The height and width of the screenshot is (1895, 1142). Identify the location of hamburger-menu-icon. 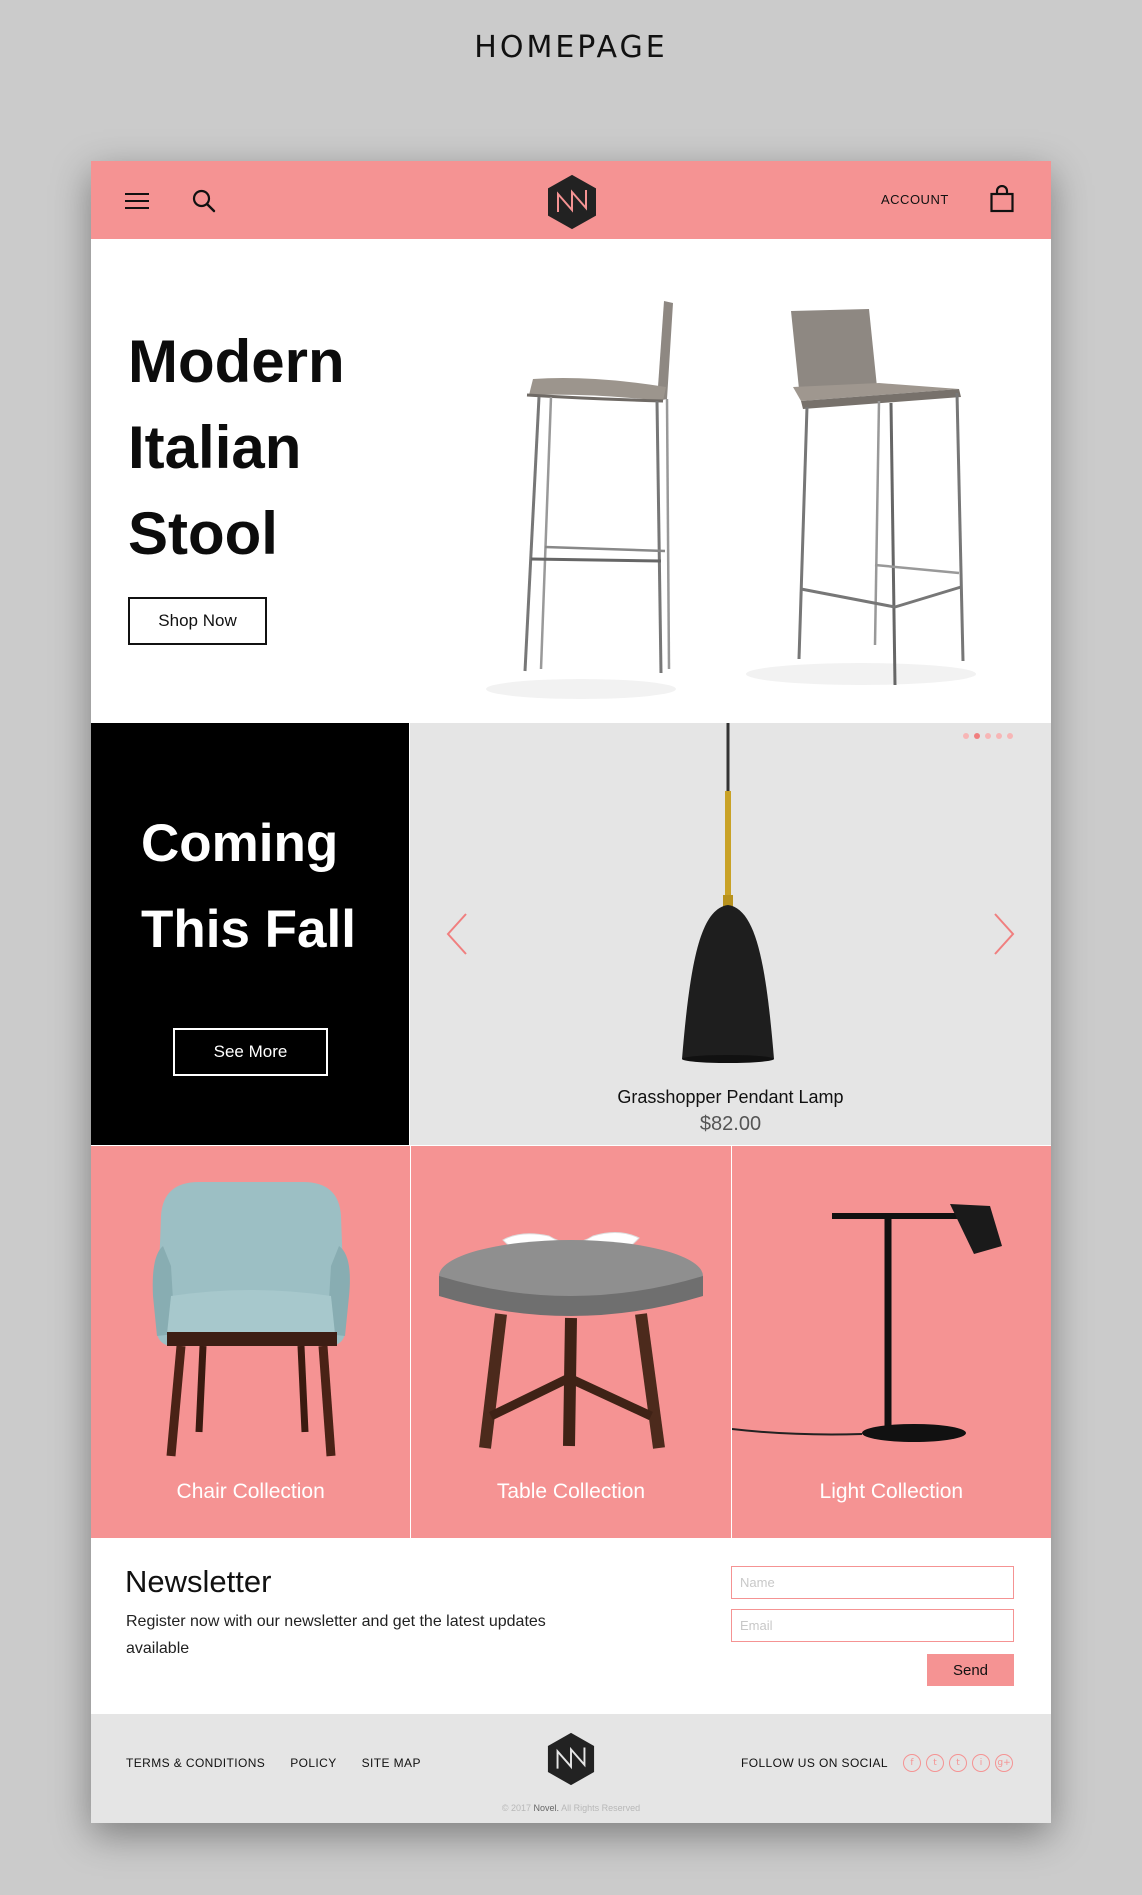
(137, 201).